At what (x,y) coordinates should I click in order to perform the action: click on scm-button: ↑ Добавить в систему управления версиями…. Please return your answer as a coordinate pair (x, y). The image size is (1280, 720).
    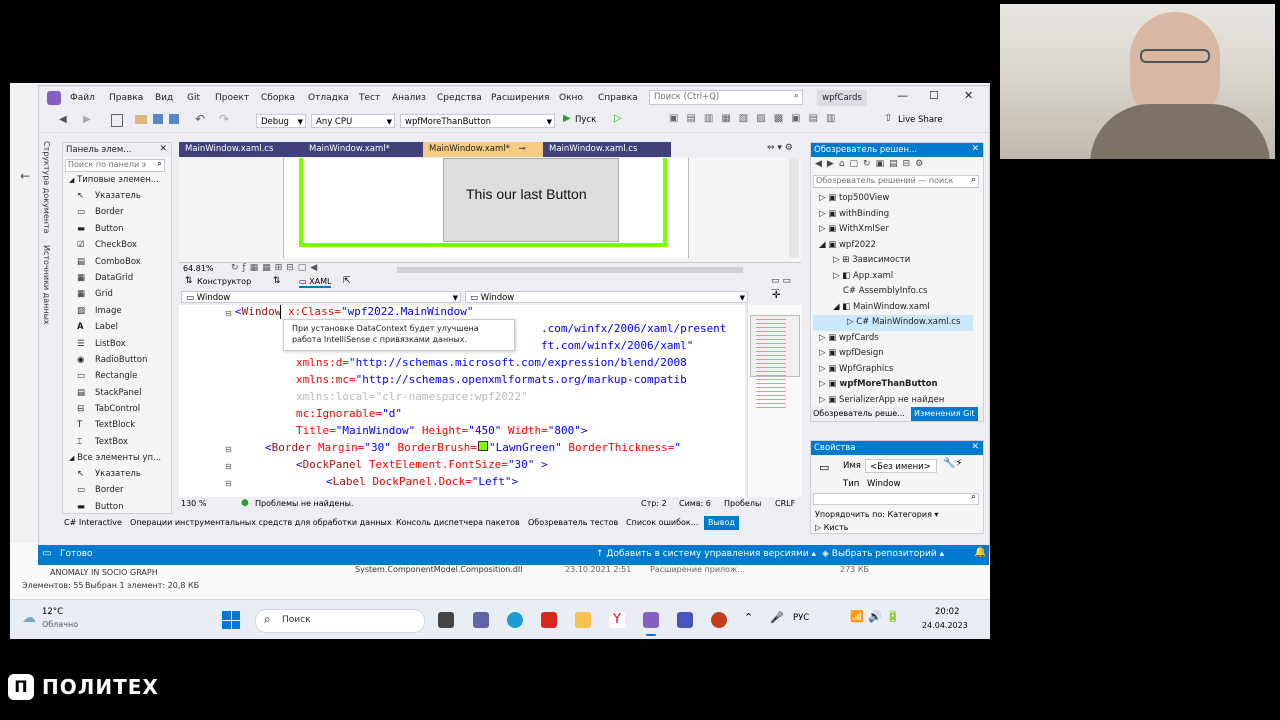
    Looking at the image, I should click on (706, 554).